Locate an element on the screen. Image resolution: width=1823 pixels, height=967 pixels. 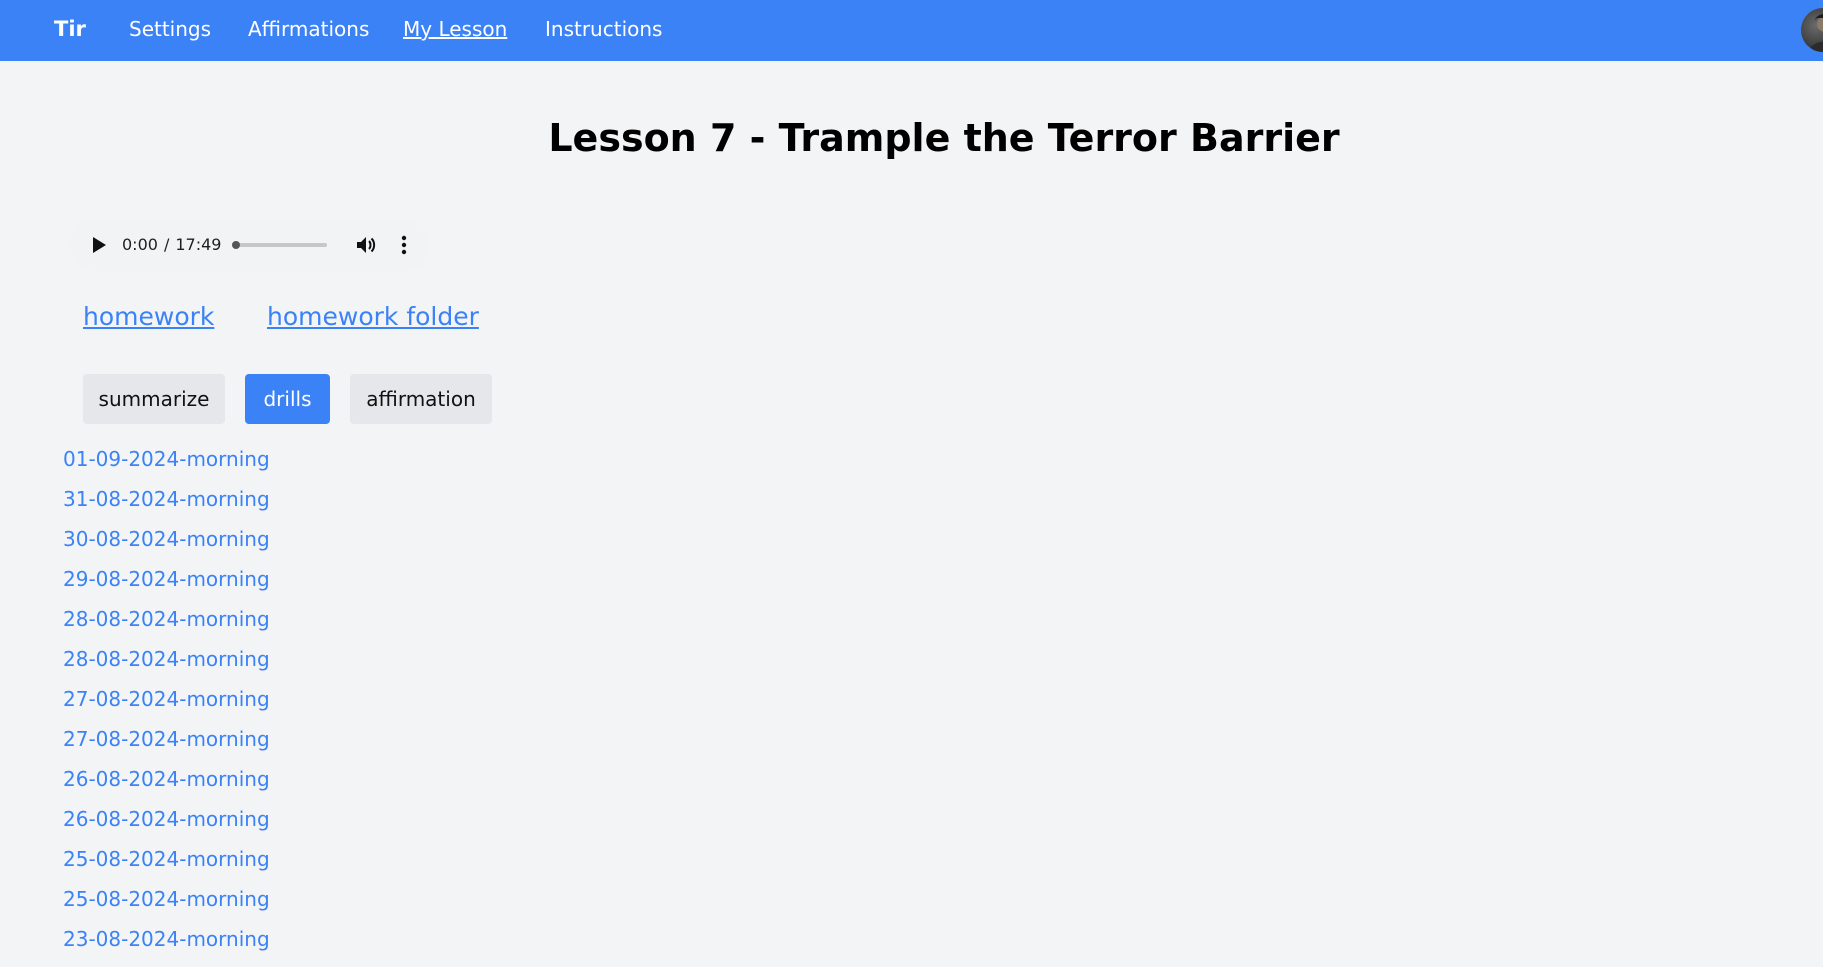
audio-player: 0:00 / 17:49 is located at coordinates (250, 245).